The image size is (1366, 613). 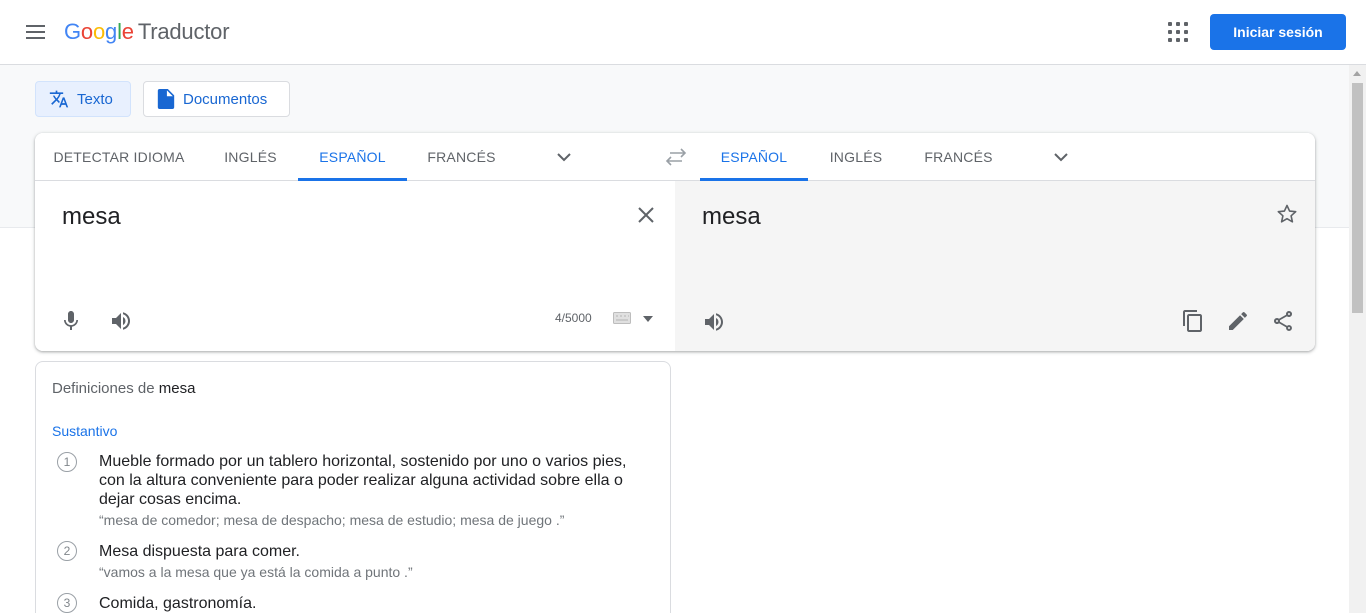 What do you see at coordinates (355, 266) in the screenshot?
I see `source-panel: mesa 4/5000` at bounding box center [355, 266].